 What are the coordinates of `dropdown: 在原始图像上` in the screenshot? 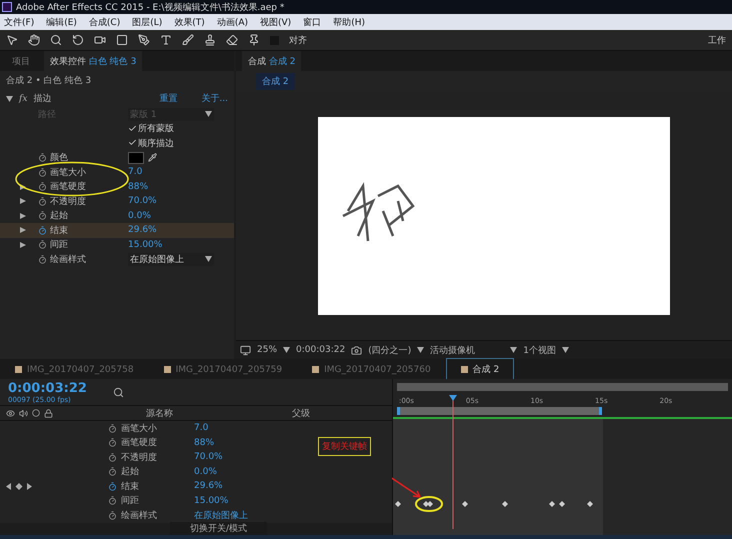 It's located at (171, 259).